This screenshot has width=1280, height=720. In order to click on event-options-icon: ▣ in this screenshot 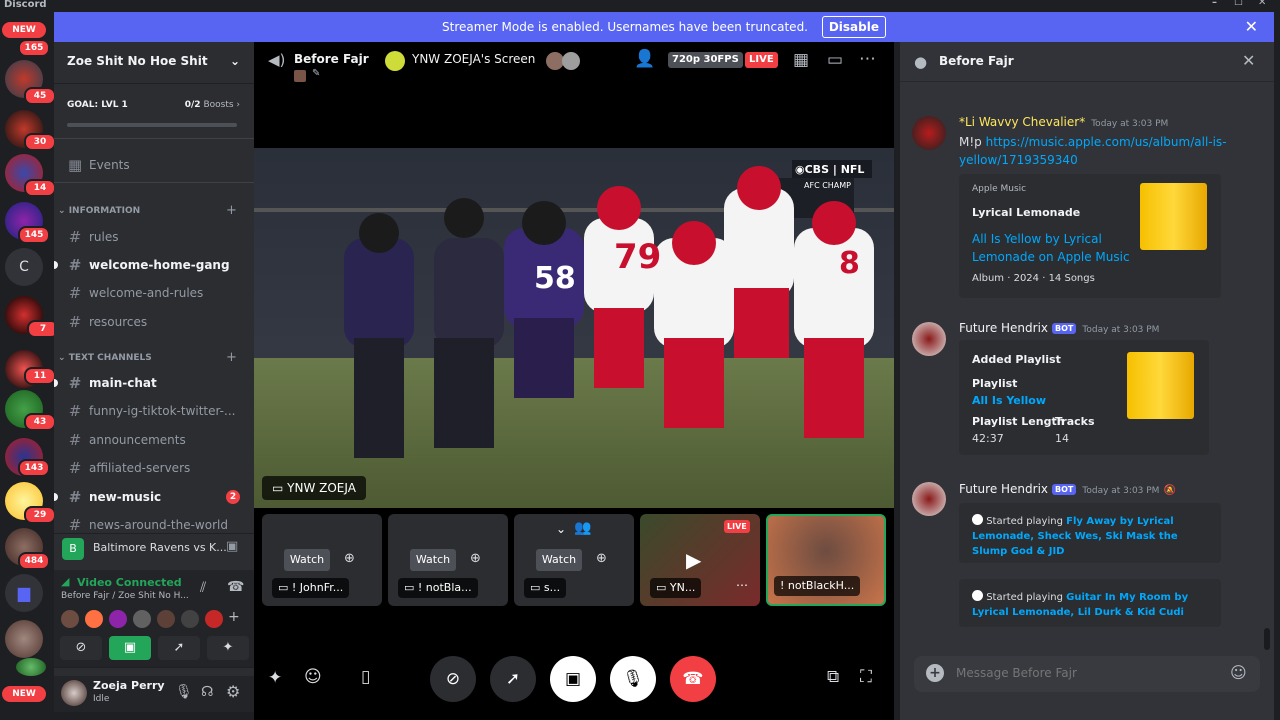, I will do `click(232, 546)`.